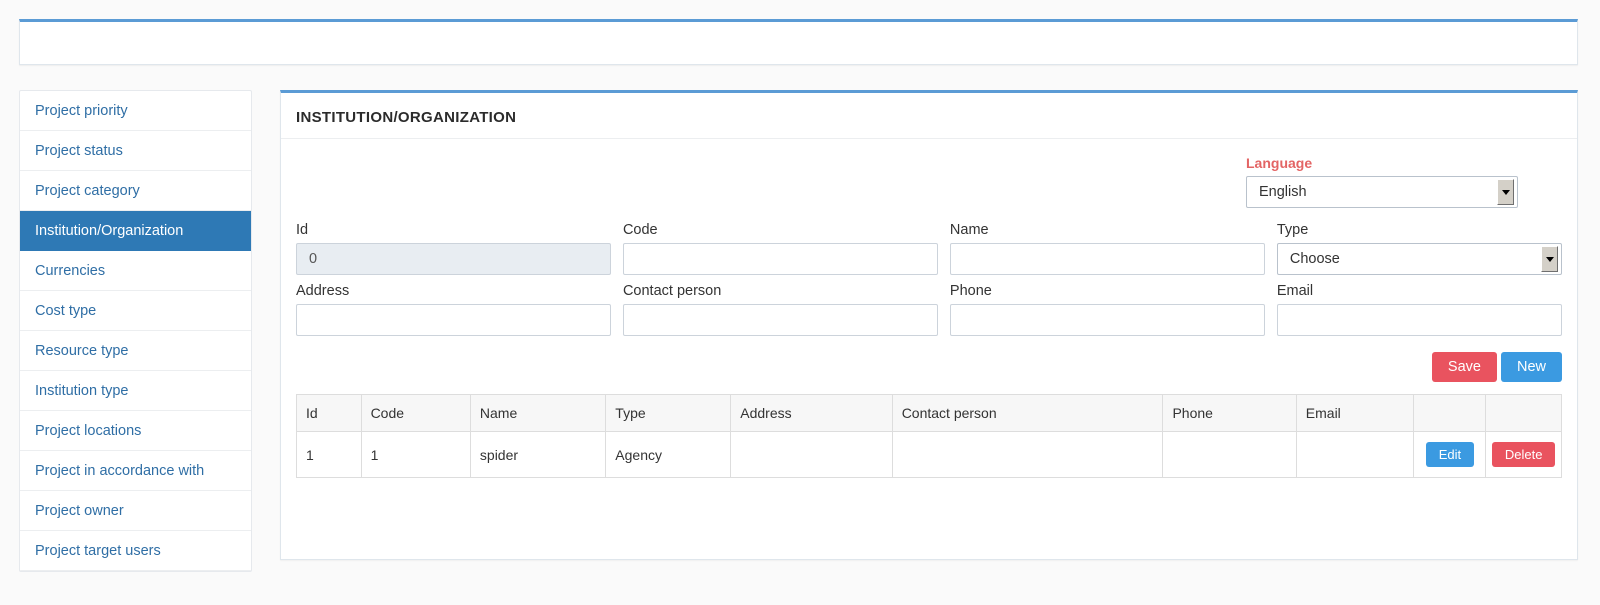 The image size is (1600, 605). What do you see at coordinates (1531, 367) in the screenshot?
I see `new-button: New` at bounding box center [1531, 367].